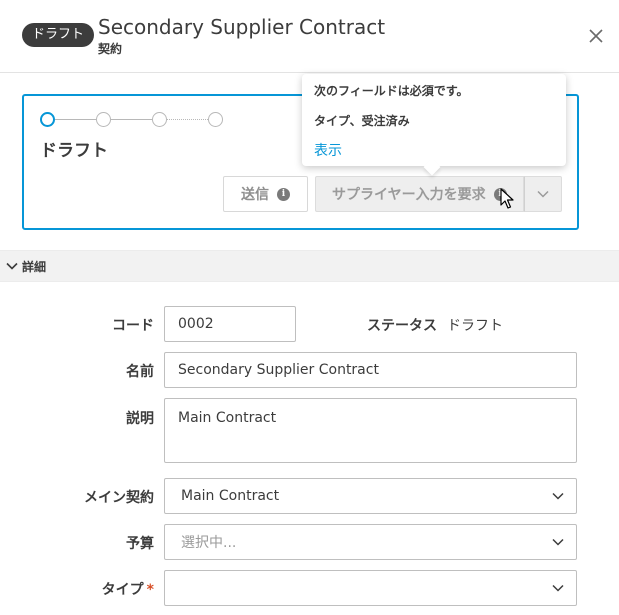 This screenshot has width=619, height=615. I want to click on code-value: 0002, so click(196, 324).